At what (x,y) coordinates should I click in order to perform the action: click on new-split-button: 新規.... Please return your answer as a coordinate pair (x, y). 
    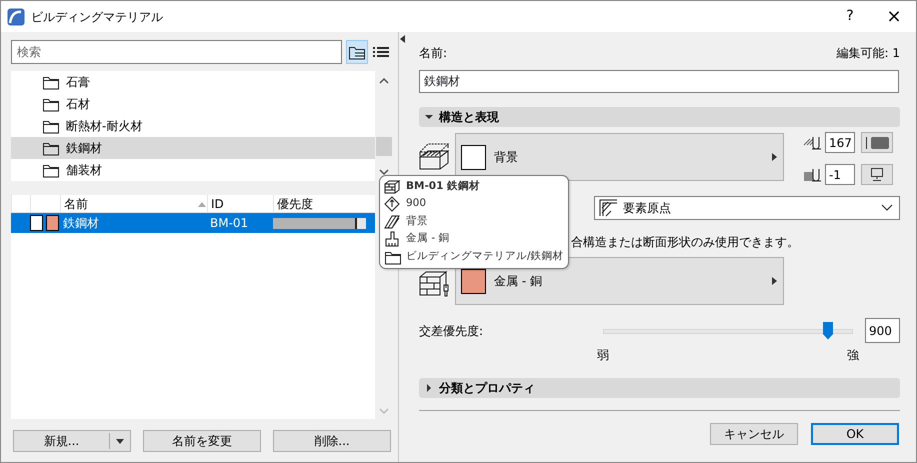
    Looking at the image, I should click on (72, 441).